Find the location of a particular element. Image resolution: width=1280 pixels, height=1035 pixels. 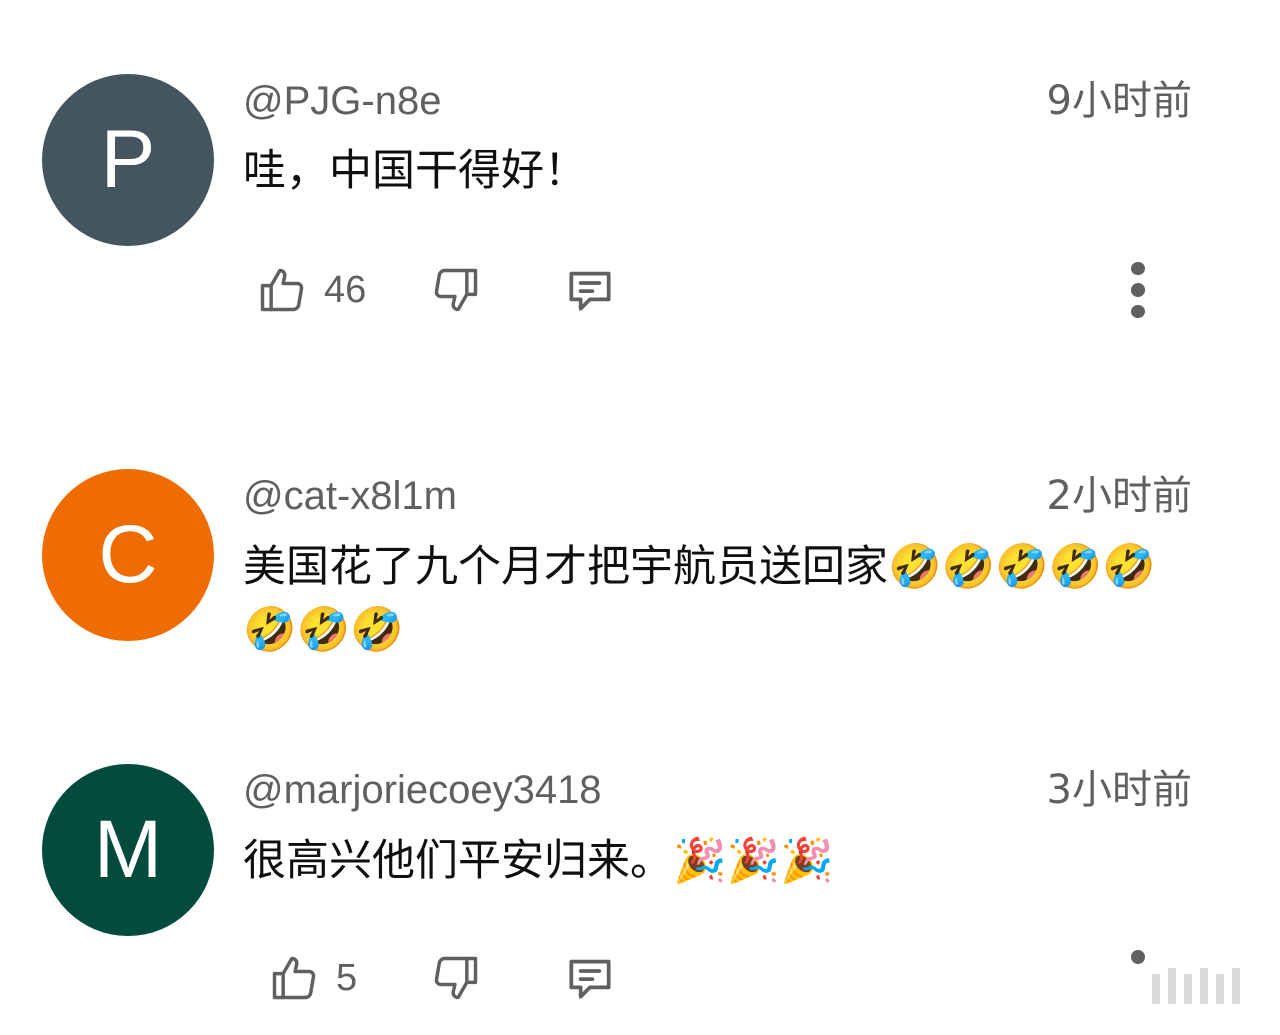

comment-timestamp: 3小时前 is located at coordinates (1119, 790).